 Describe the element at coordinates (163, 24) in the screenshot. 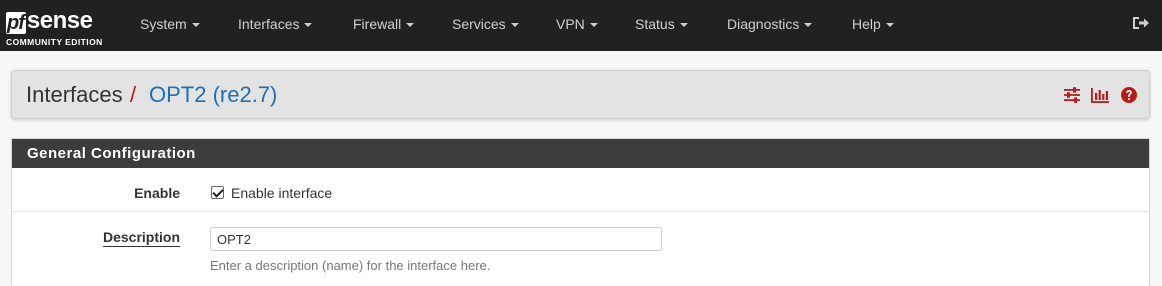

I see `nav-system-label: System` at that location.